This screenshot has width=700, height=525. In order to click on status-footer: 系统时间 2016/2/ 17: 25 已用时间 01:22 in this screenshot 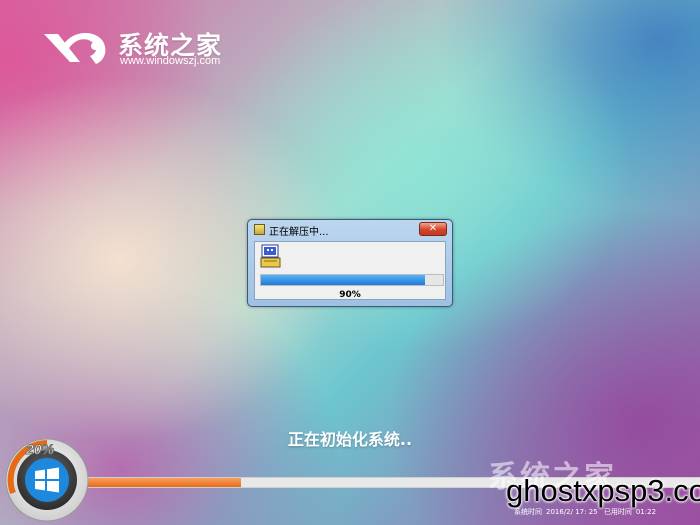, I will do `click(607, 512)`.